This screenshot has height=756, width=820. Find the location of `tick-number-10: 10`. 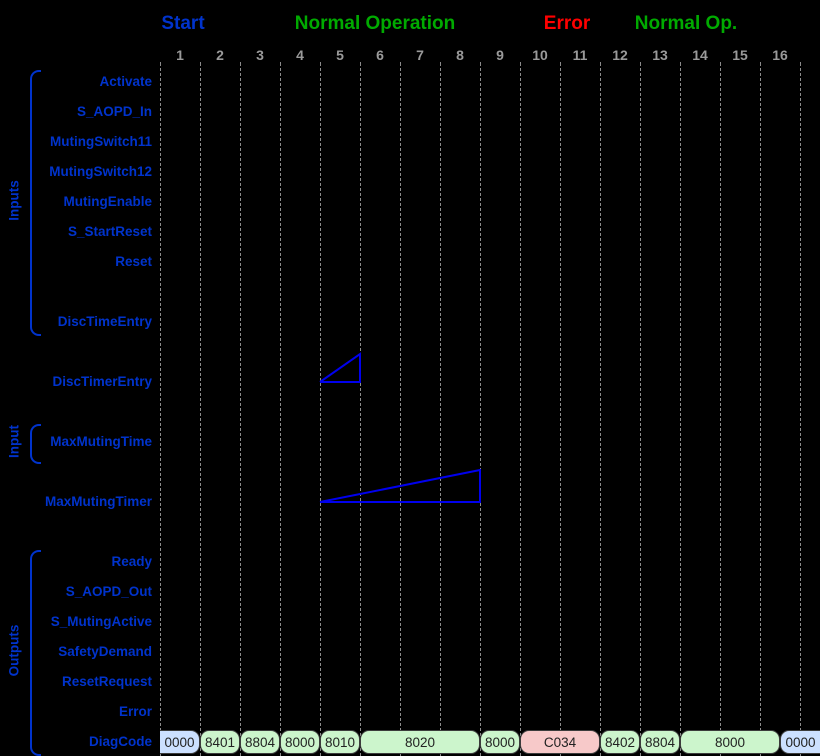

tick-number-10: 10 is located at coordinates (540, 55).